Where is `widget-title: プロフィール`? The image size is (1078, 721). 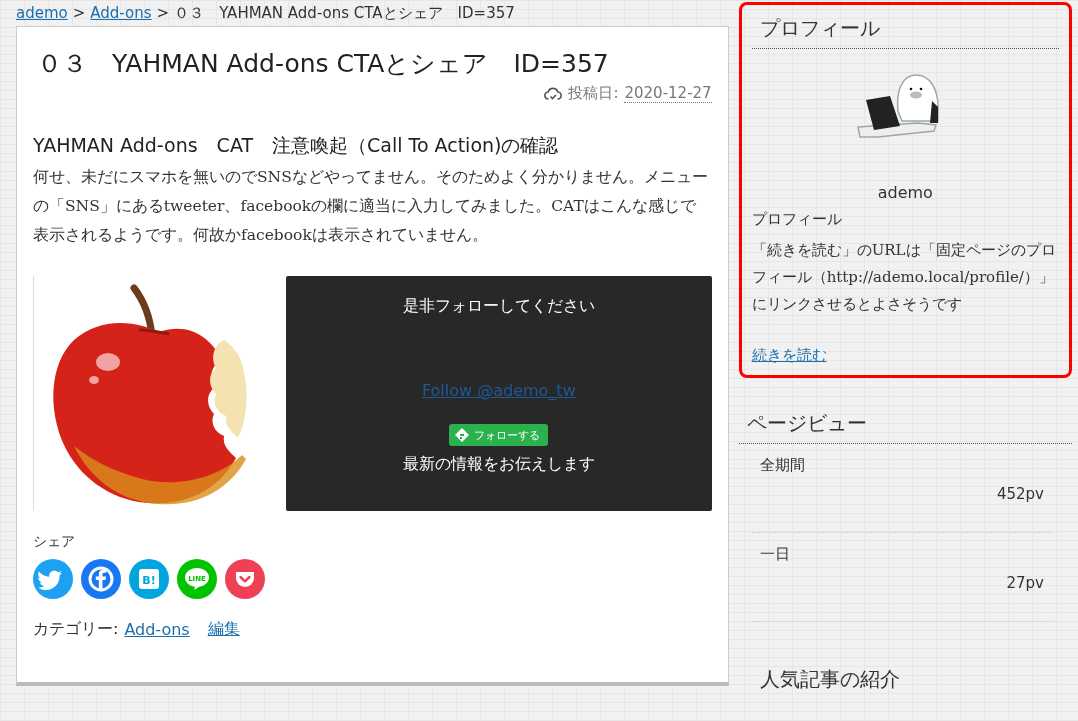 widget-title: プロフィール is located at coordinates (905, 29).